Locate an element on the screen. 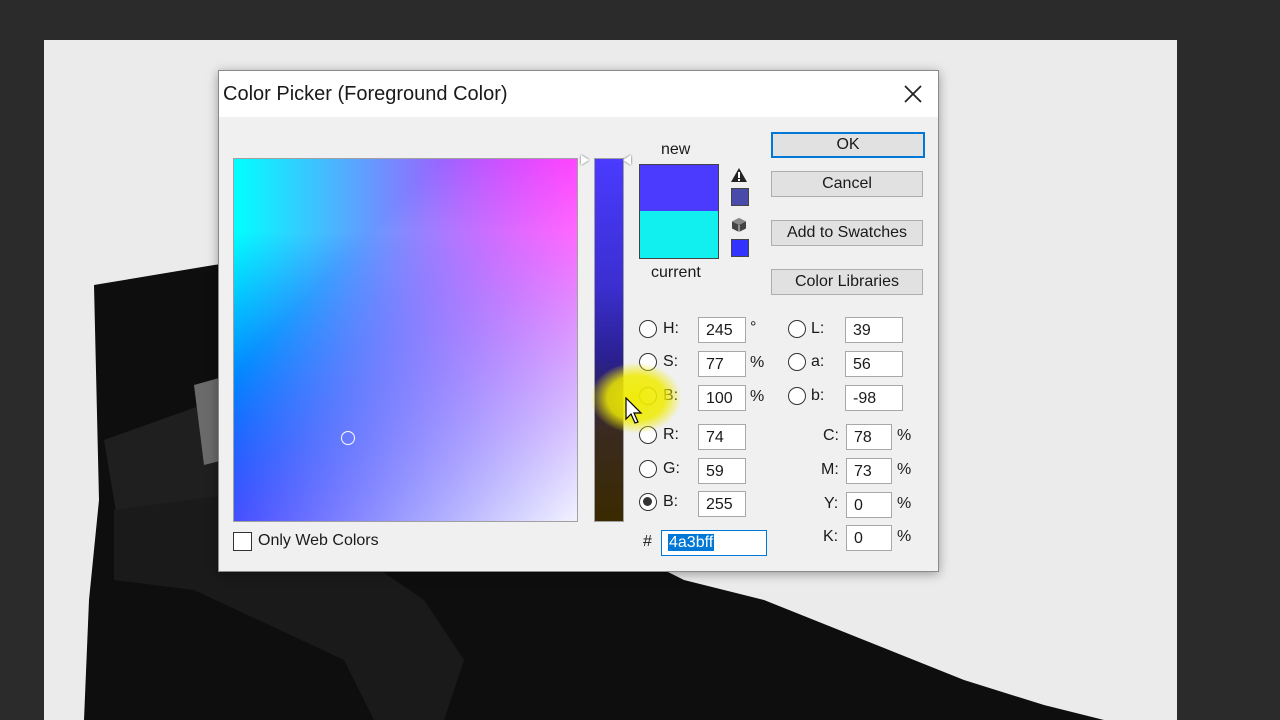 Image resolution: width=1280 pixels, height=720 pixels. close-icon is located at coordinates (913, 94).